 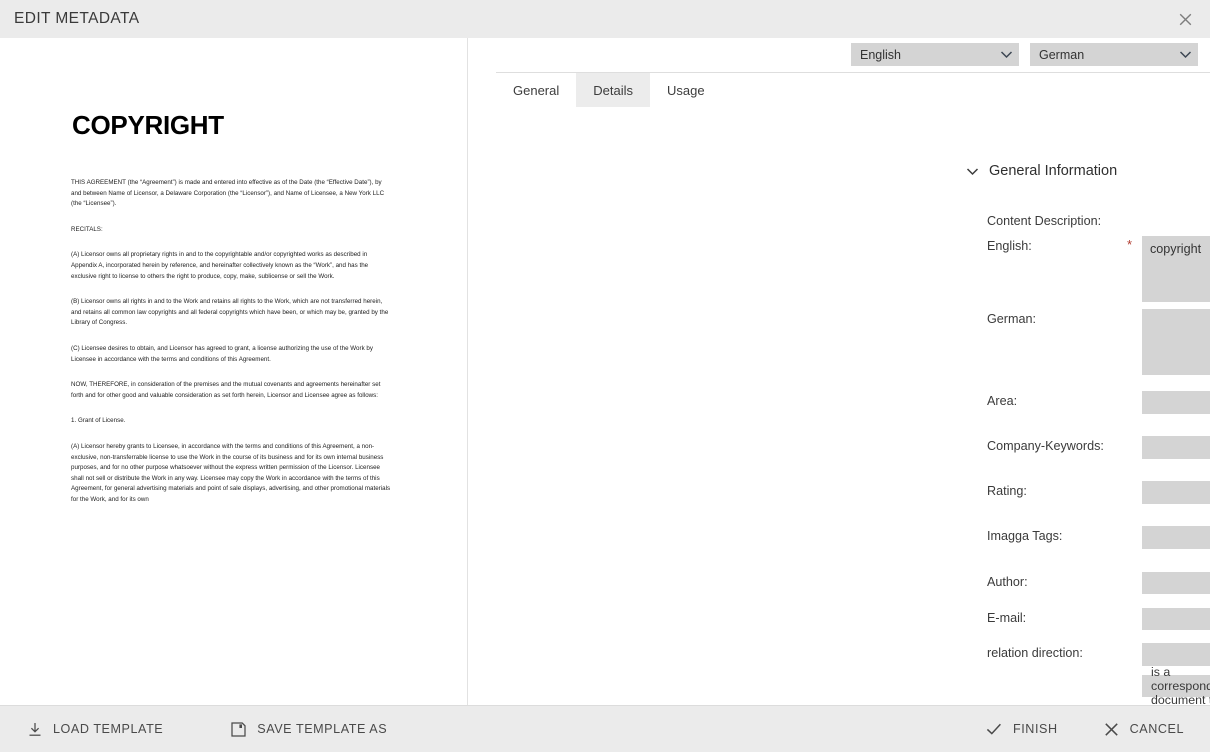 What do you see at coordinates (1007, 491) in the screenshot?
I see `rating-label: Rating:` at bounding box center [1007, 491].